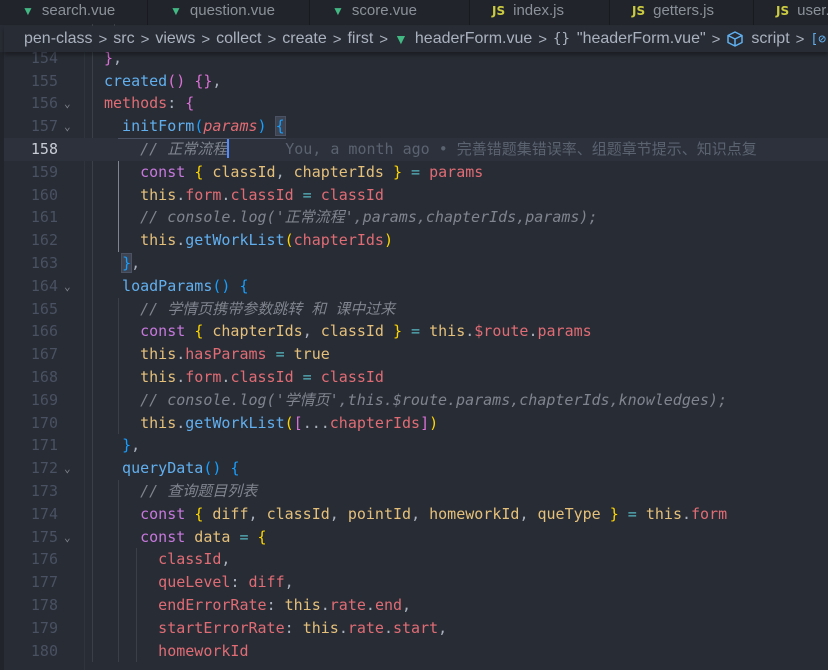 Image resolution: width=828 pixels, height=670 pixels. Describe the element at coordinates (122, 263) in the screenshot. I see `code-text: },` at that location.